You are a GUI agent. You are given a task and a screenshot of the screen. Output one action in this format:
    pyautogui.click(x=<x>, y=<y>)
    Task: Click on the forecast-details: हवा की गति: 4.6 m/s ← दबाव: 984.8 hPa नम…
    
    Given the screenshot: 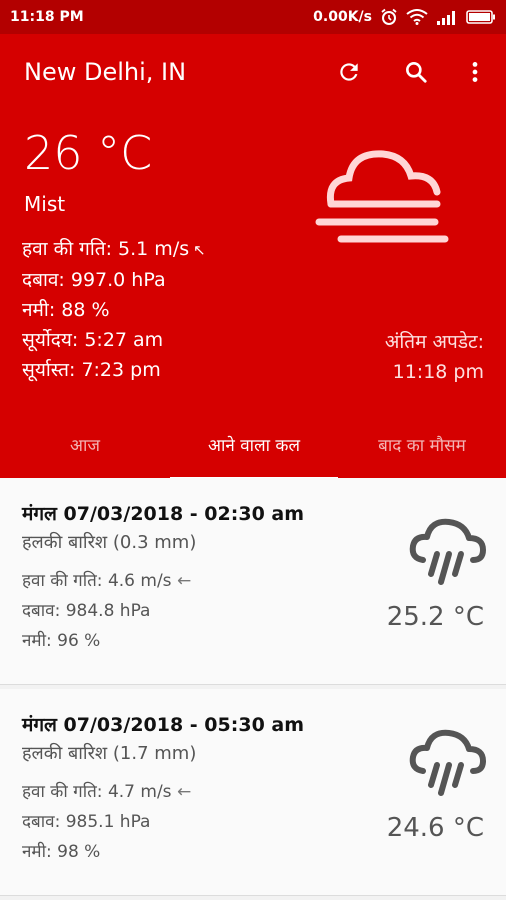 What is the action you would take?
    pyautogui.click(x=106, y=611)
    